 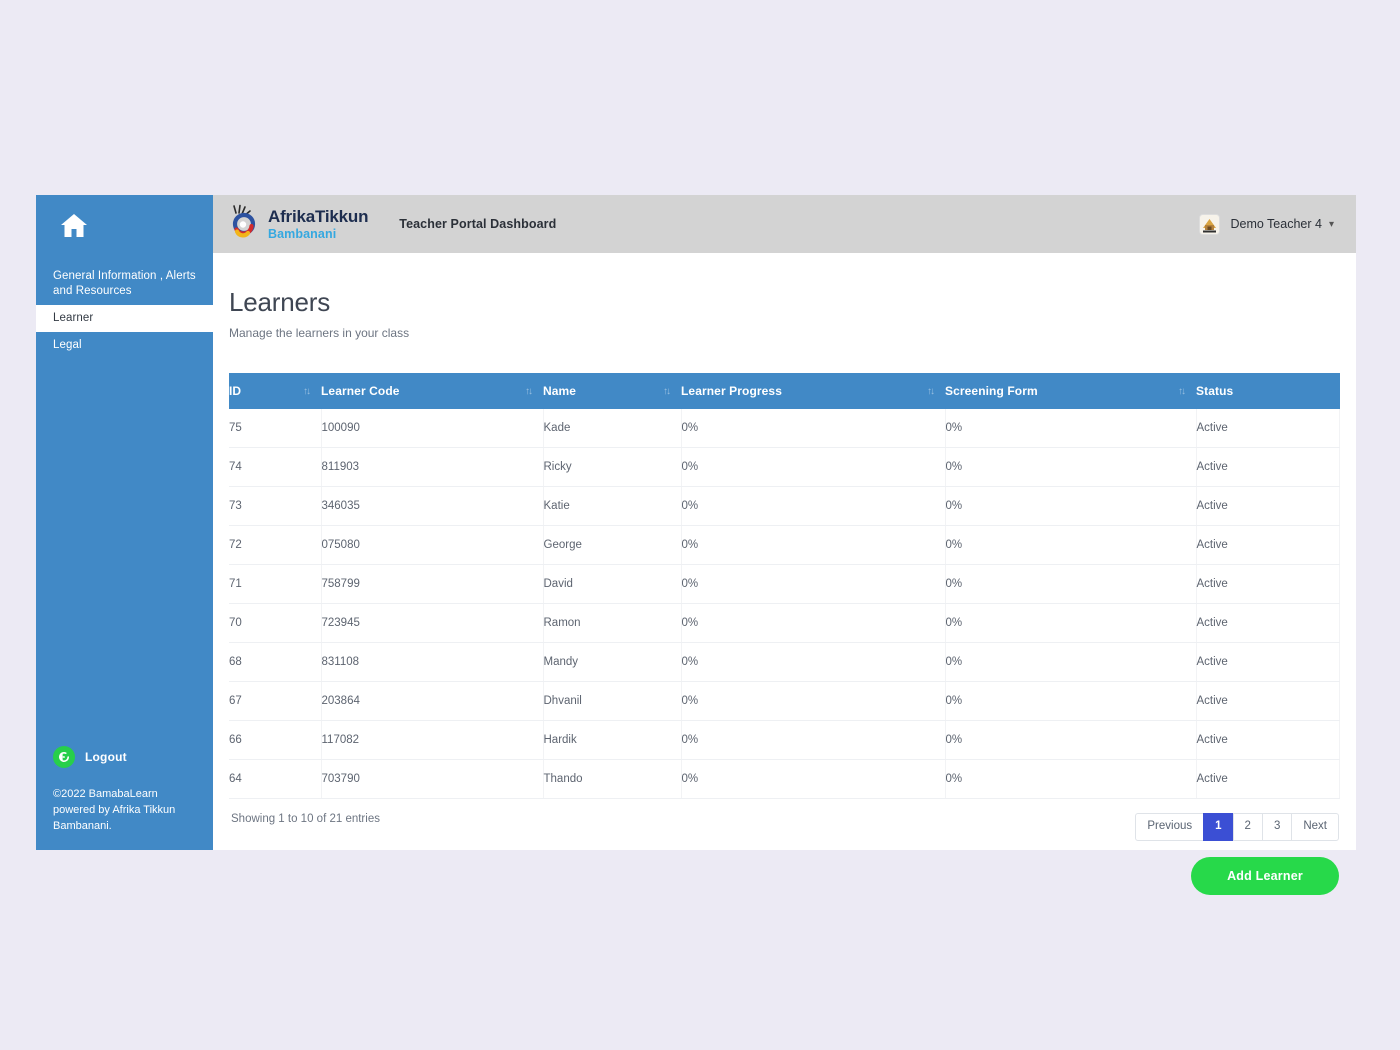 I want to click on column-header-learner-code: Learner Code ↑↓, so click(x=432, y=391).